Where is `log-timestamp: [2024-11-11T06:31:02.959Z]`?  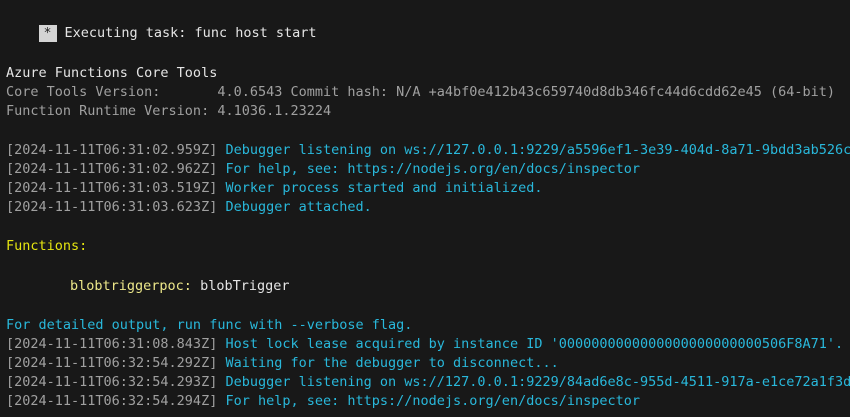 log-timestamp: [2024-11-11T06:31:02.959Z] is located at coordinates (112, 150).